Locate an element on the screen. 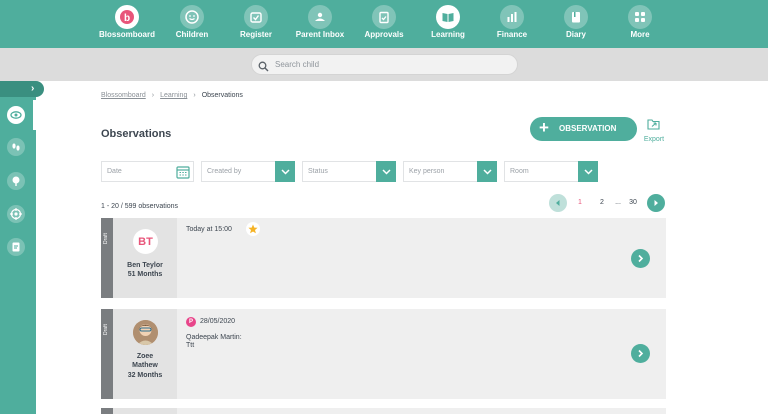 The image size is (768, 414). nav-label: More is located at coordinates (640, 34).